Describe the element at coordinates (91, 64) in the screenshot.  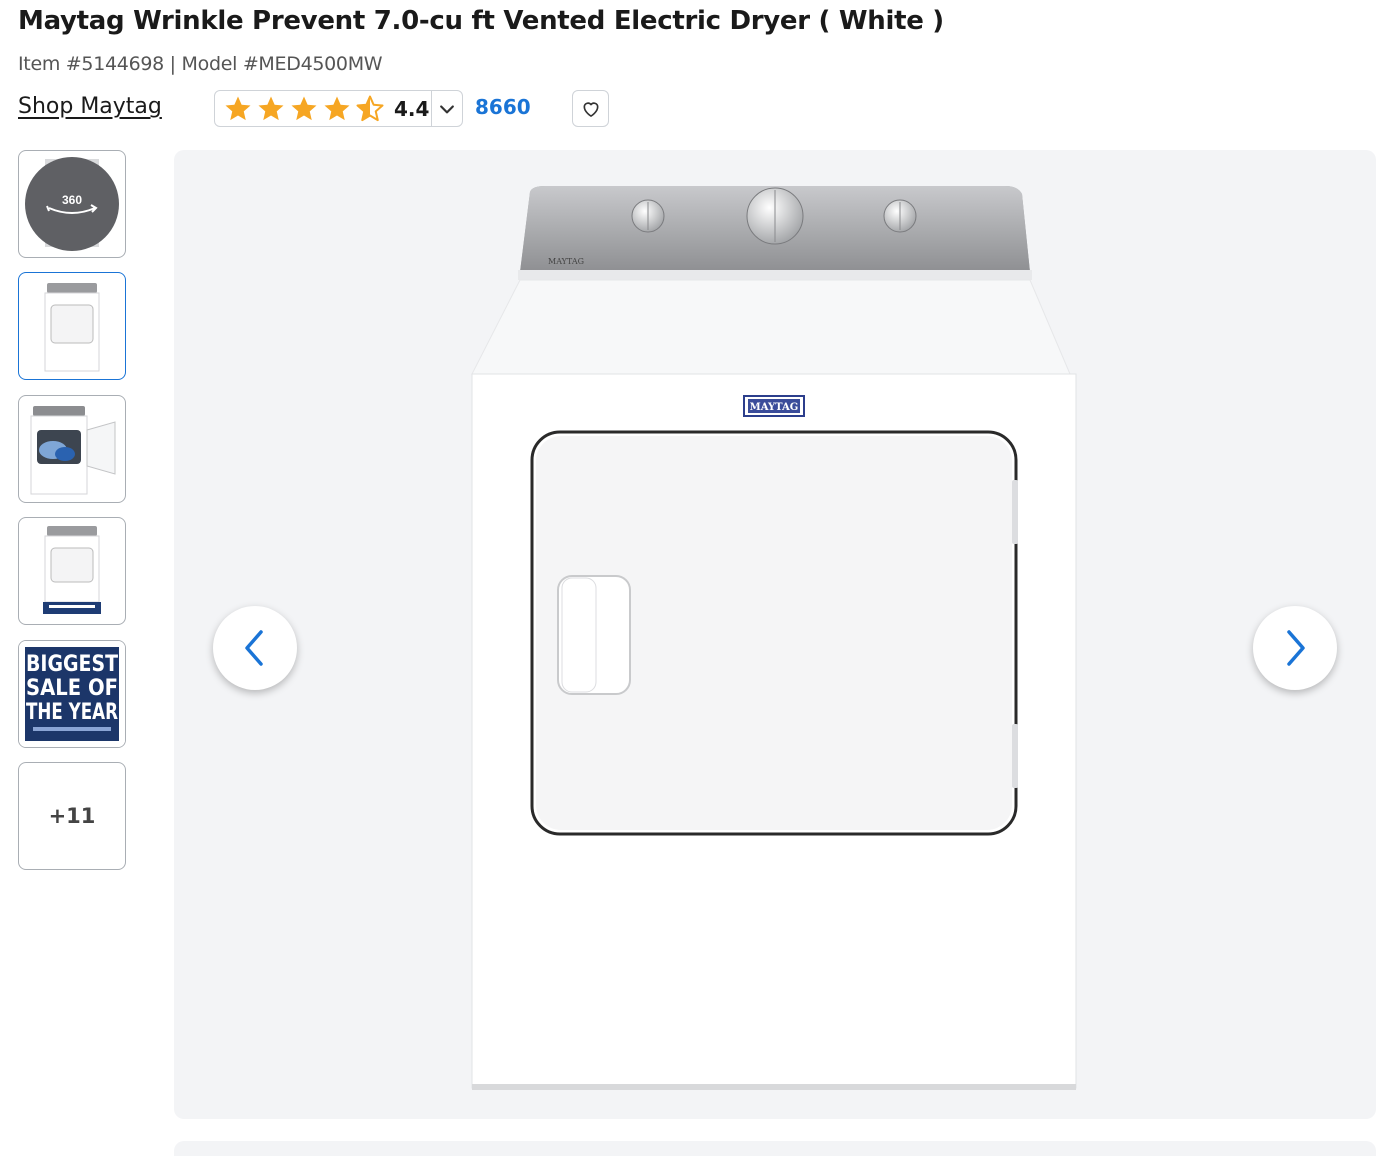
I see `item-number: Item #5144698` at that location.